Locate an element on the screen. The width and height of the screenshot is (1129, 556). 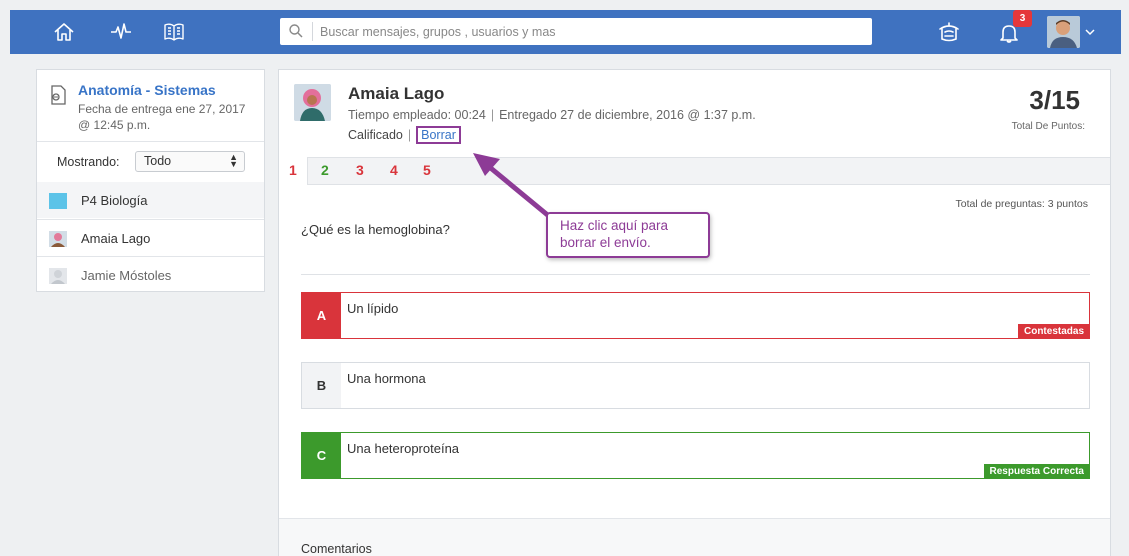
search-bar is located at coordinates (576, 31).